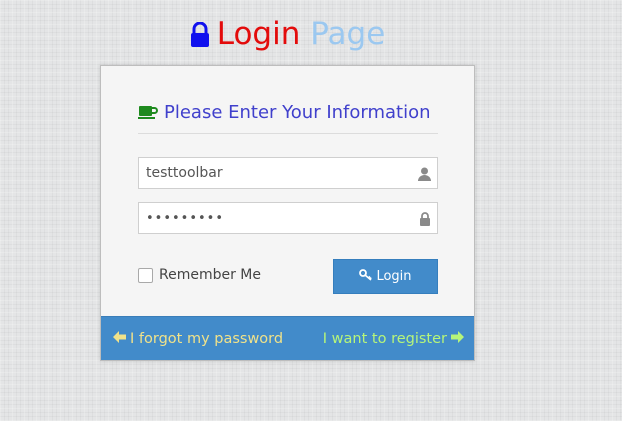 The image size is (622, 421). What do you see at coordinates (145, 275) in the screenshot?
I see `remember-me-checkbox` at bounding box center [145, 275].